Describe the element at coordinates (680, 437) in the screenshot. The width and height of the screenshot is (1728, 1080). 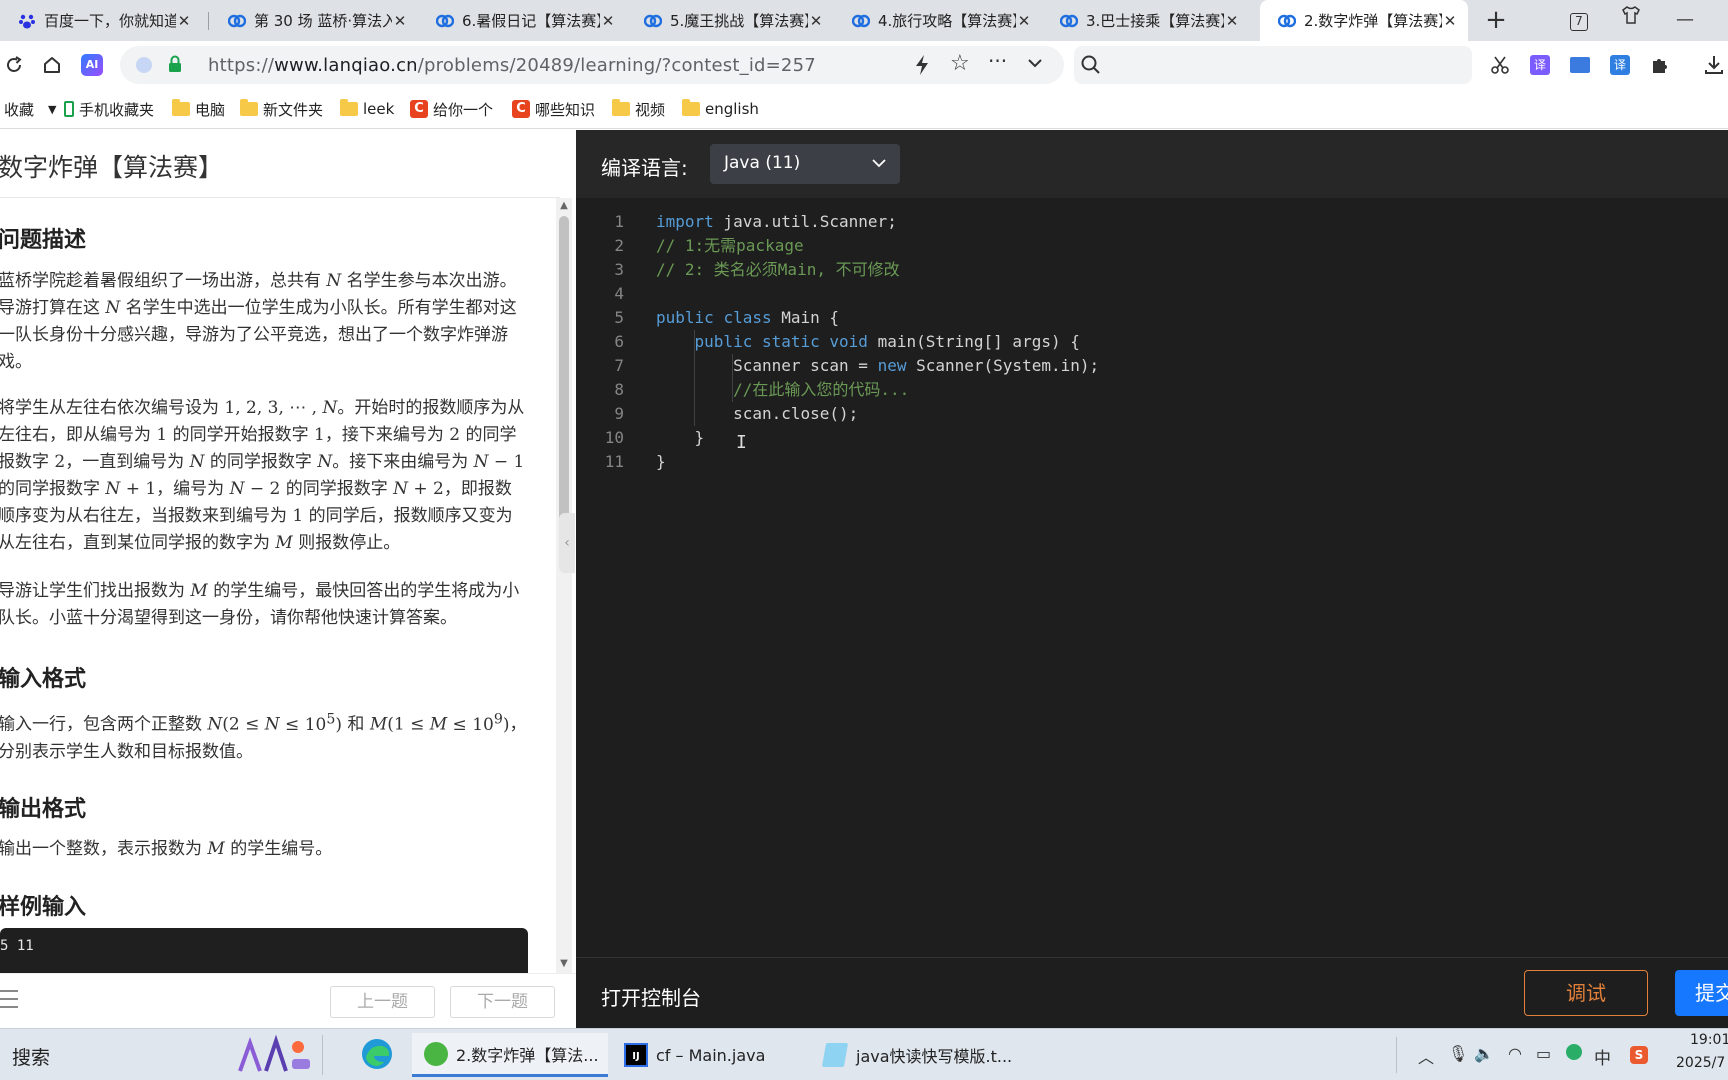
I see `code-text: }` at that location.